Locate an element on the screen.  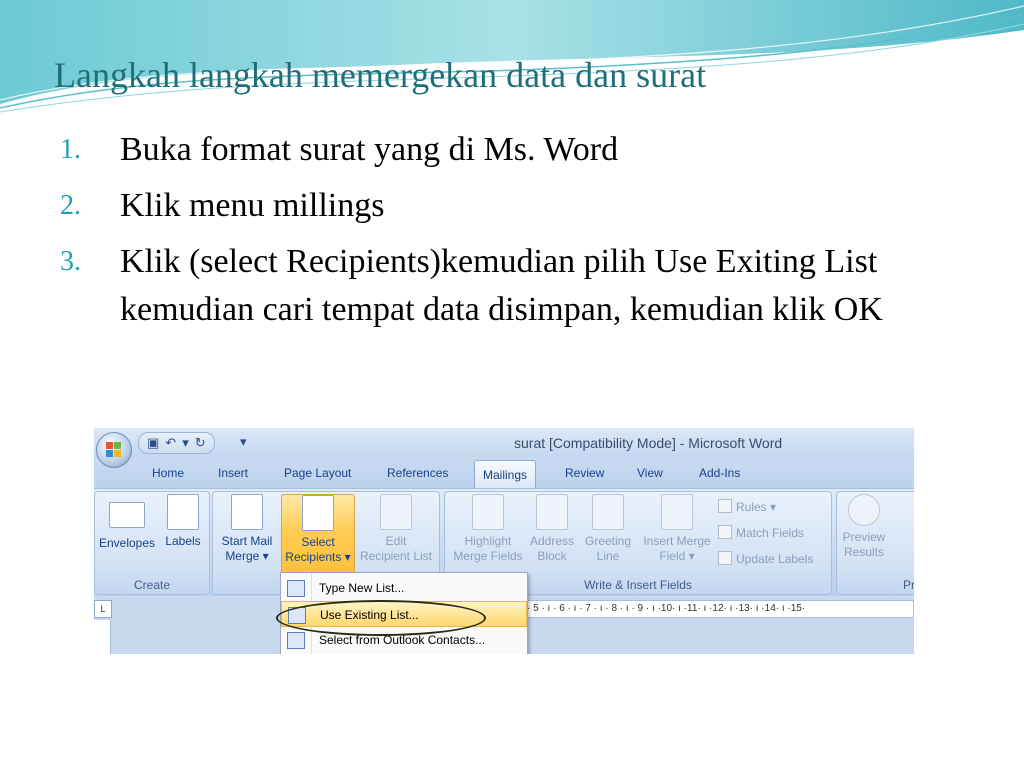
highlight-label-2: Merge Fields is located at coordinates (488, 556).